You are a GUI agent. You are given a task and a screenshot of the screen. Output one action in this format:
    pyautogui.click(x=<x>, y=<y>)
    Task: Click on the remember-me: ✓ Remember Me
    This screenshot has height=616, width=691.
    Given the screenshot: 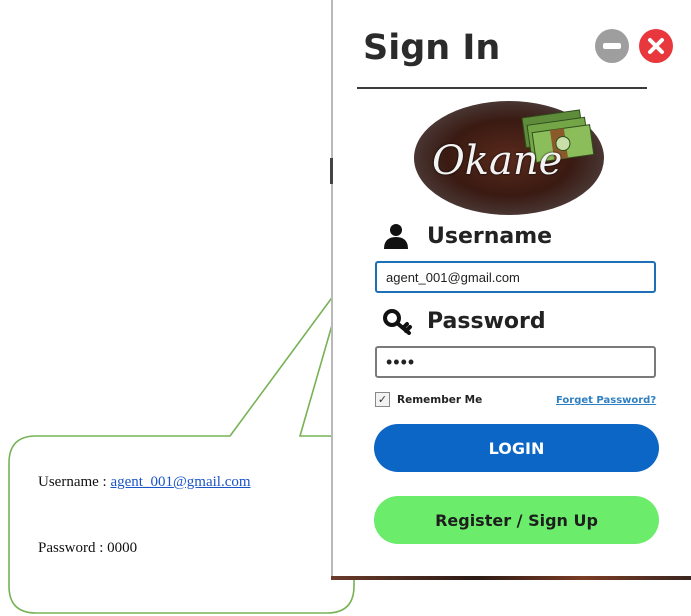 What is the action you would take?
    pyautogui.click(x=428, y=399)
    